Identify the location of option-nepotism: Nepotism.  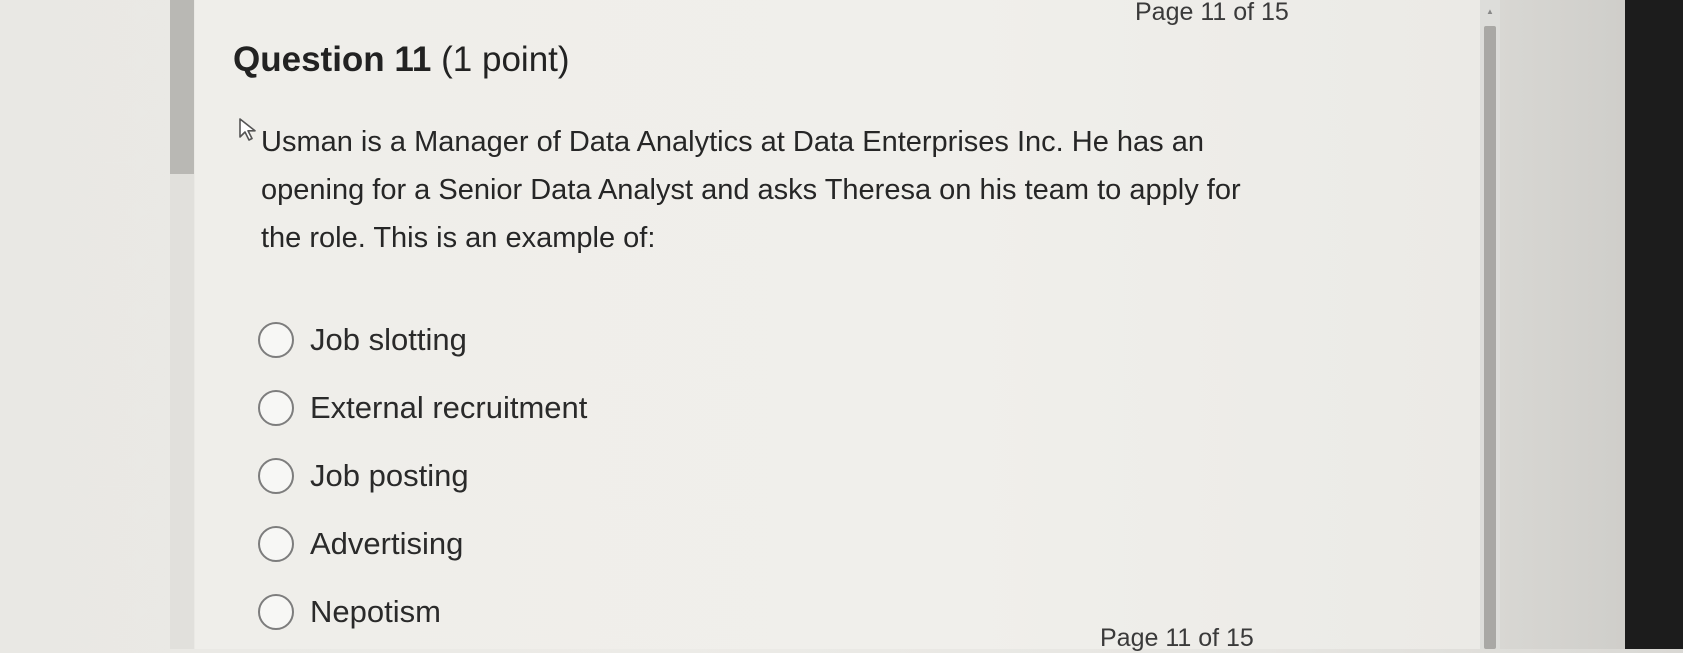
(422, 612).